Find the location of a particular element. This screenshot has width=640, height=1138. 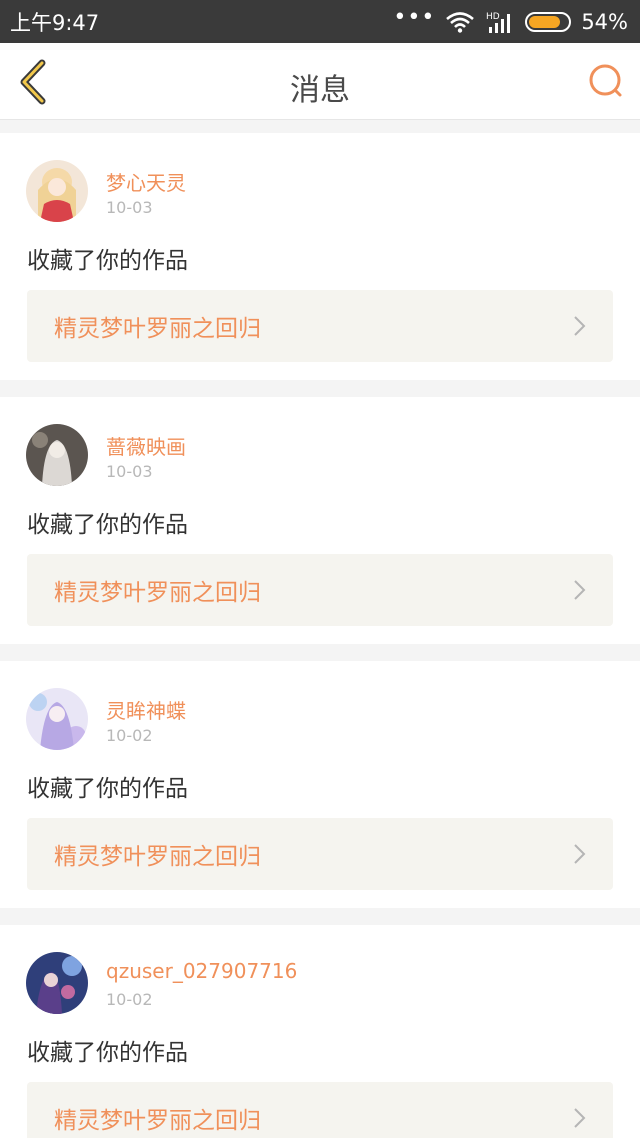

svg-text: HD is located at coordinates (493, 17).